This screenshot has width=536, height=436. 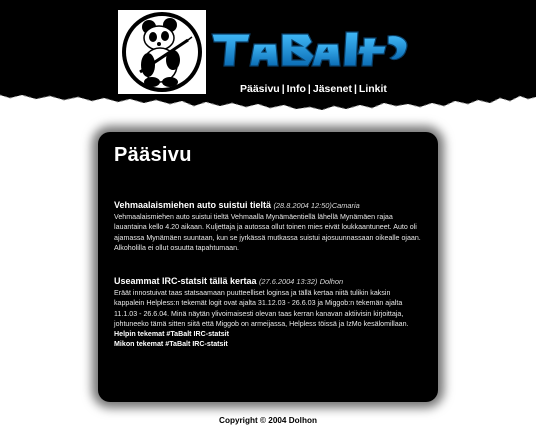 What do you see at coordinates (345, 205) in the screenshot?
I see `post-author: Camaria` at bounding box center [345, 205].